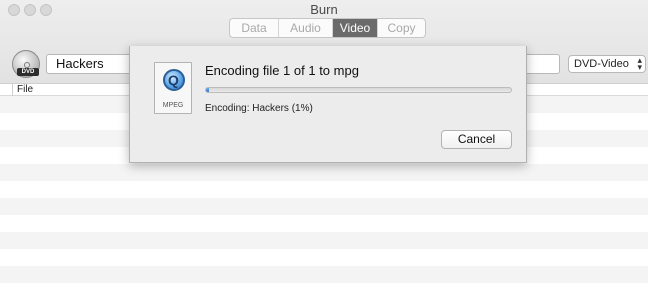  I want to click on updown-chevron-icon: ▴ ▾, so click(639, 63).